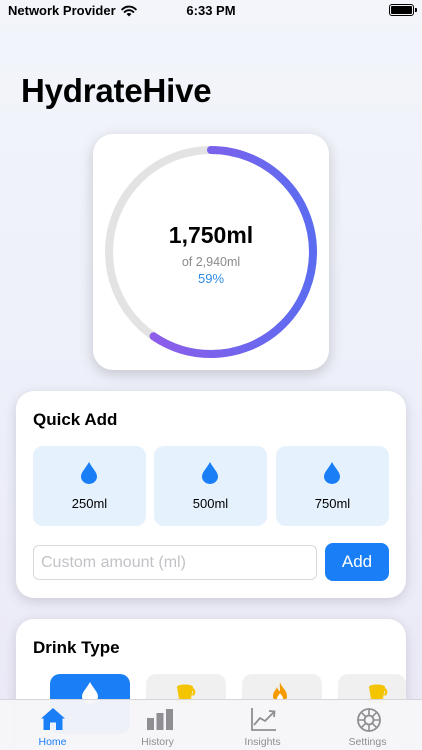  I want to click on progress-center: 1,750ml of 2,940ml 59%, so click(211, 254).